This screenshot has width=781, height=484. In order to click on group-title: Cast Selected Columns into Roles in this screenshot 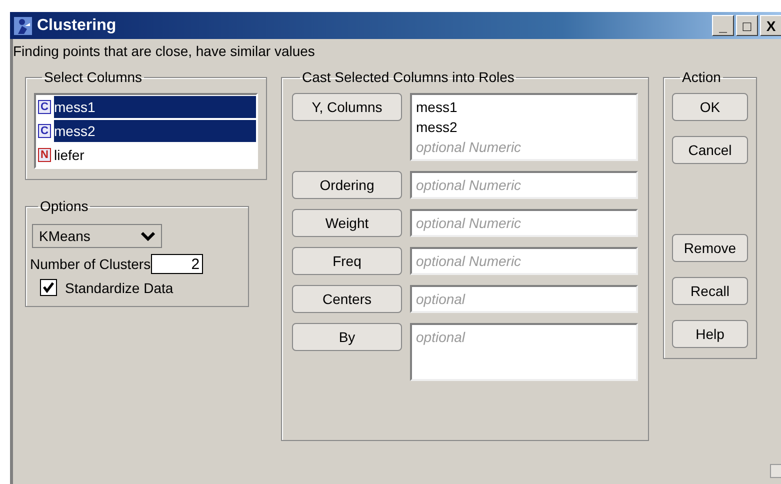, I will do `click(408, 77)`.